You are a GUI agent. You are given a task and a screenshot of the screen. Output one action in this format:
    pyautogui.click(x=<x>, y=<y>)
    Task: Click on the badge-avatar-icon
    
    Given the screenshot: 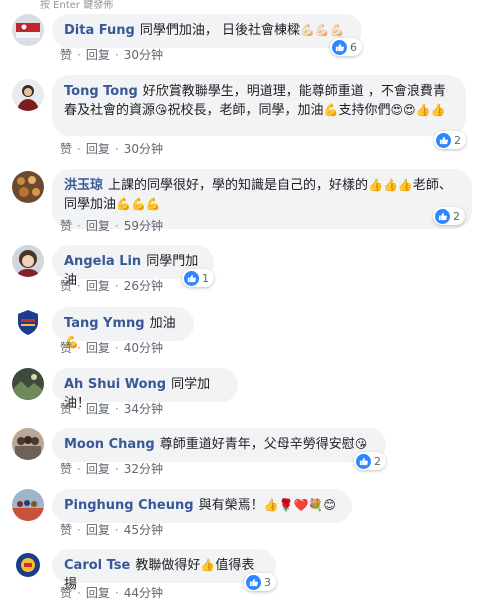 What is the action you would take?
    pyautogui.click(x=28, y=565)
    